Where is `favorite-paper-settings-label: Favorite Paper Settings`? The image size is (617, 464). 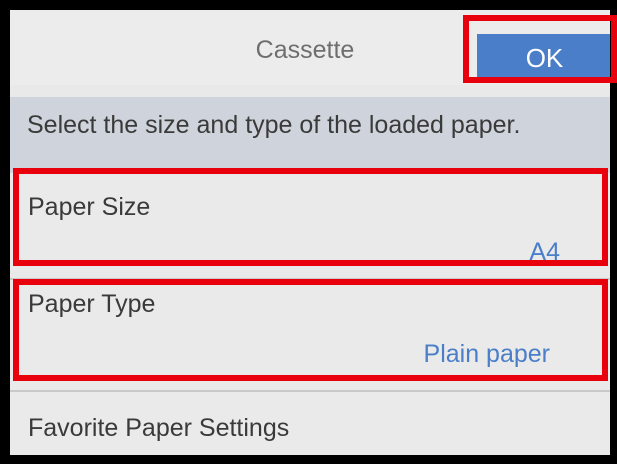
favorite-paper-settings-label: Favorite Paper Settings is located at coordinates (159, 428).